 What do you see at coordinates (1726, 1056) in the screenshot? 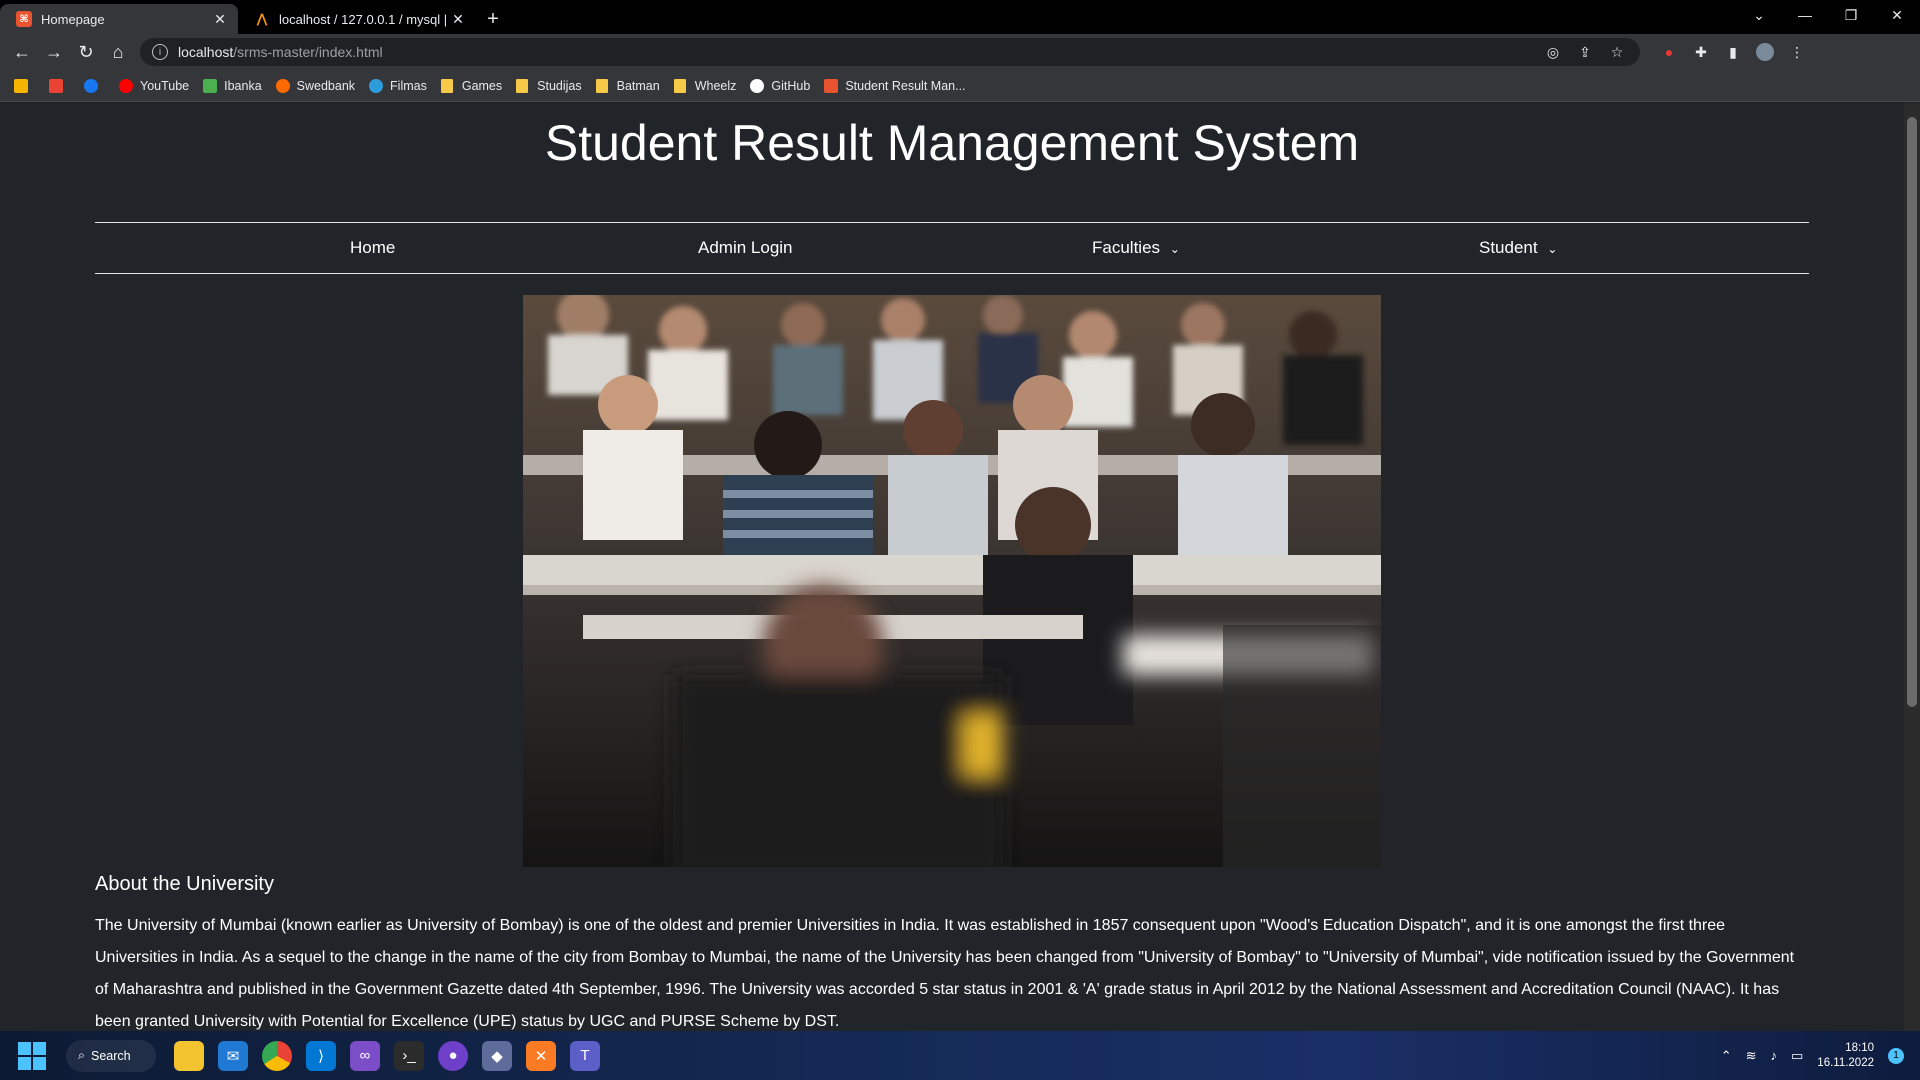
I see `tray-chevron-up-icon: ⌃` at bounding box center [1726, 1056].